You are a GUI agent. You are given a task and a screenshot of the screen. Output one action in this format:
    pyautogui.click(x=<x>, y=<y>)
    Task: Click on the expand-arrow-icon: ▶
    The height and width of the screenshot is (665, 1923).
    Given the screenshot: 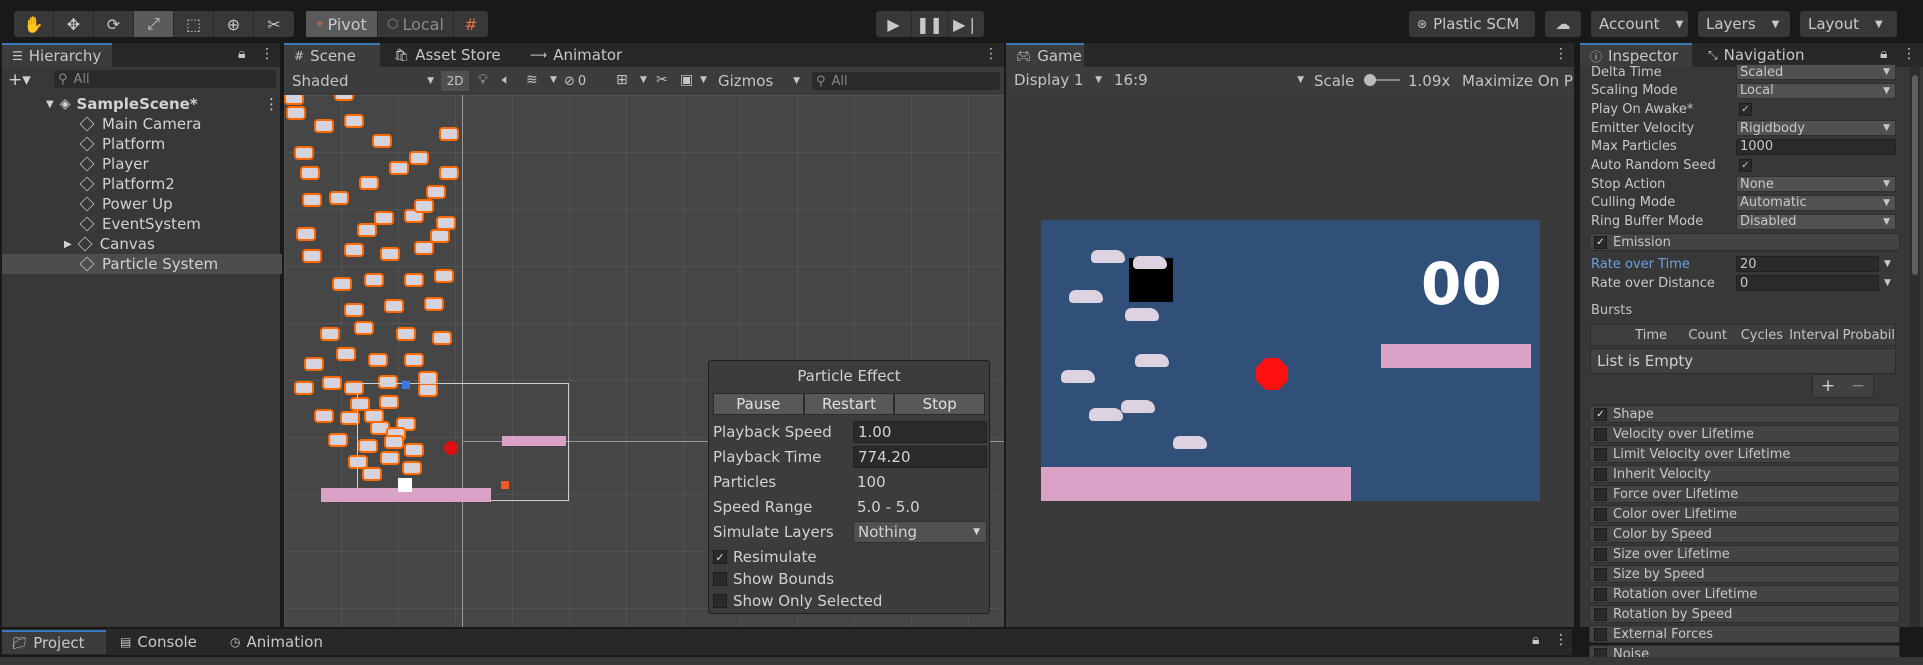 What is the action you would take?
    pyautogui.click(x=68, y=244)
    